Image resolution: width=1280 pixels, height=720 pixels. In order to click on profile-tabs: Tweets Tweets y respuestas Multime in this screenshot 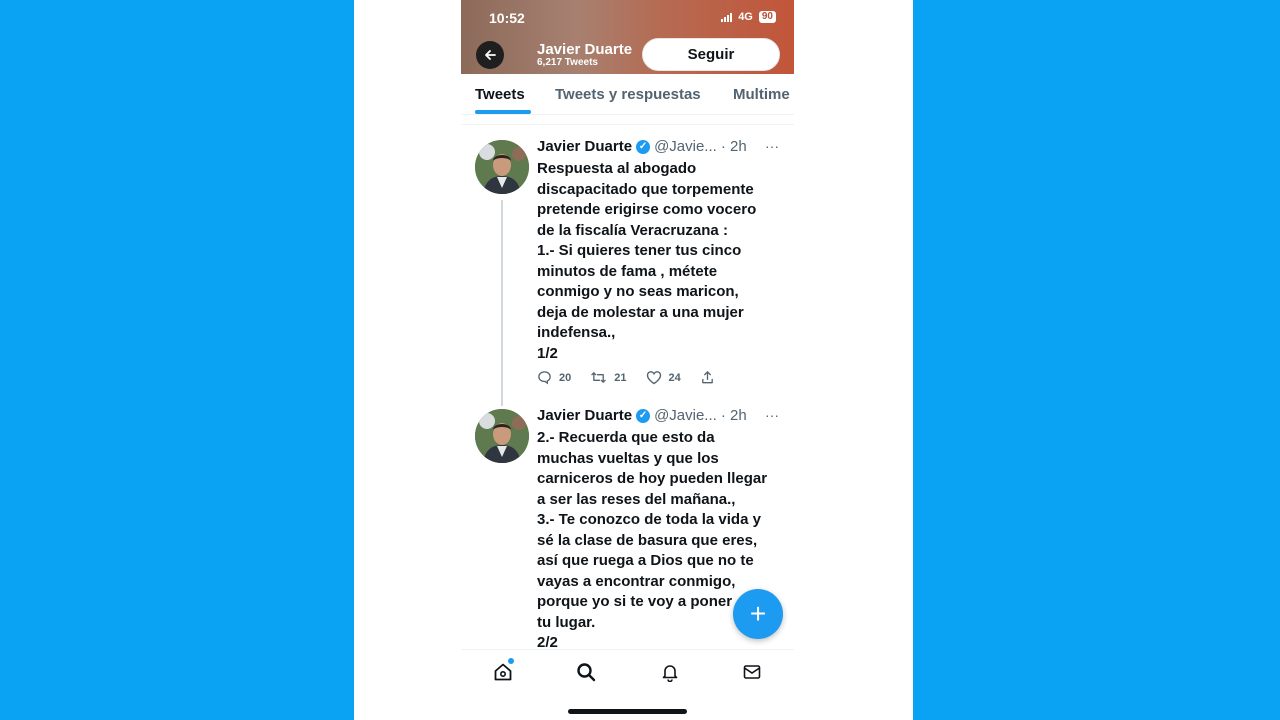, I will do `click(627, 94)`.